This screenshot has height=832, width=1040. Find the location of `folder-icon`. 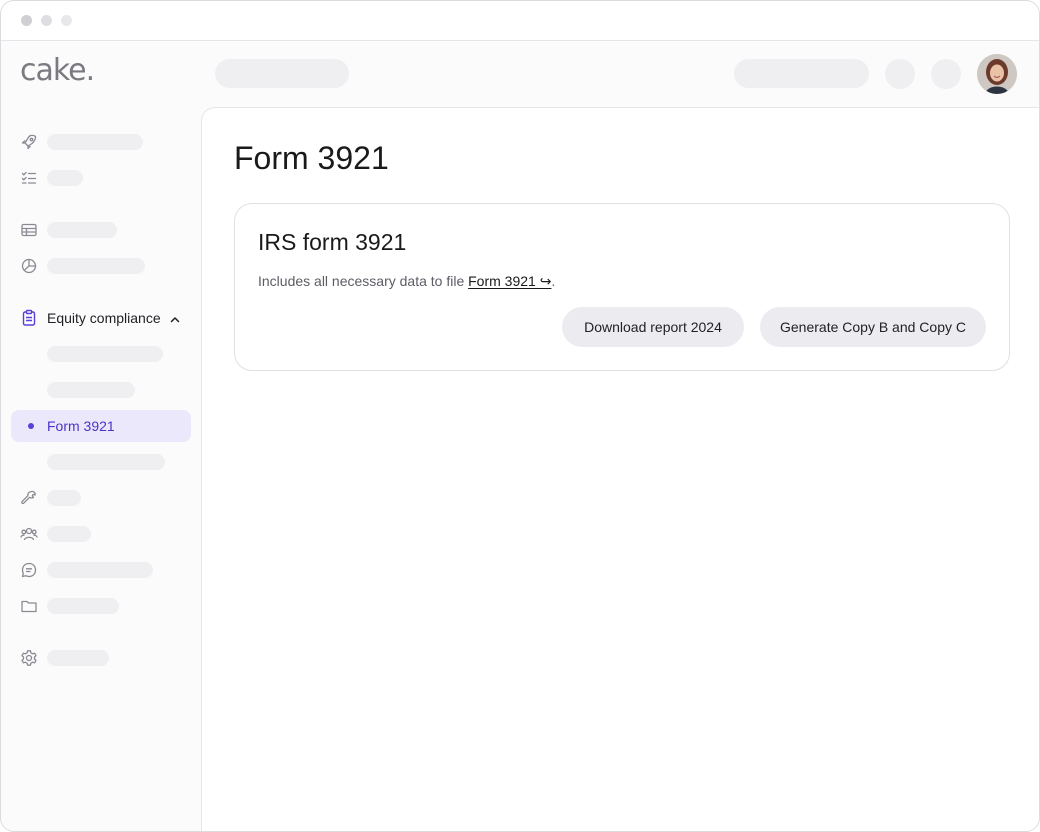

folder-icon is located at coordinates (29, 606).